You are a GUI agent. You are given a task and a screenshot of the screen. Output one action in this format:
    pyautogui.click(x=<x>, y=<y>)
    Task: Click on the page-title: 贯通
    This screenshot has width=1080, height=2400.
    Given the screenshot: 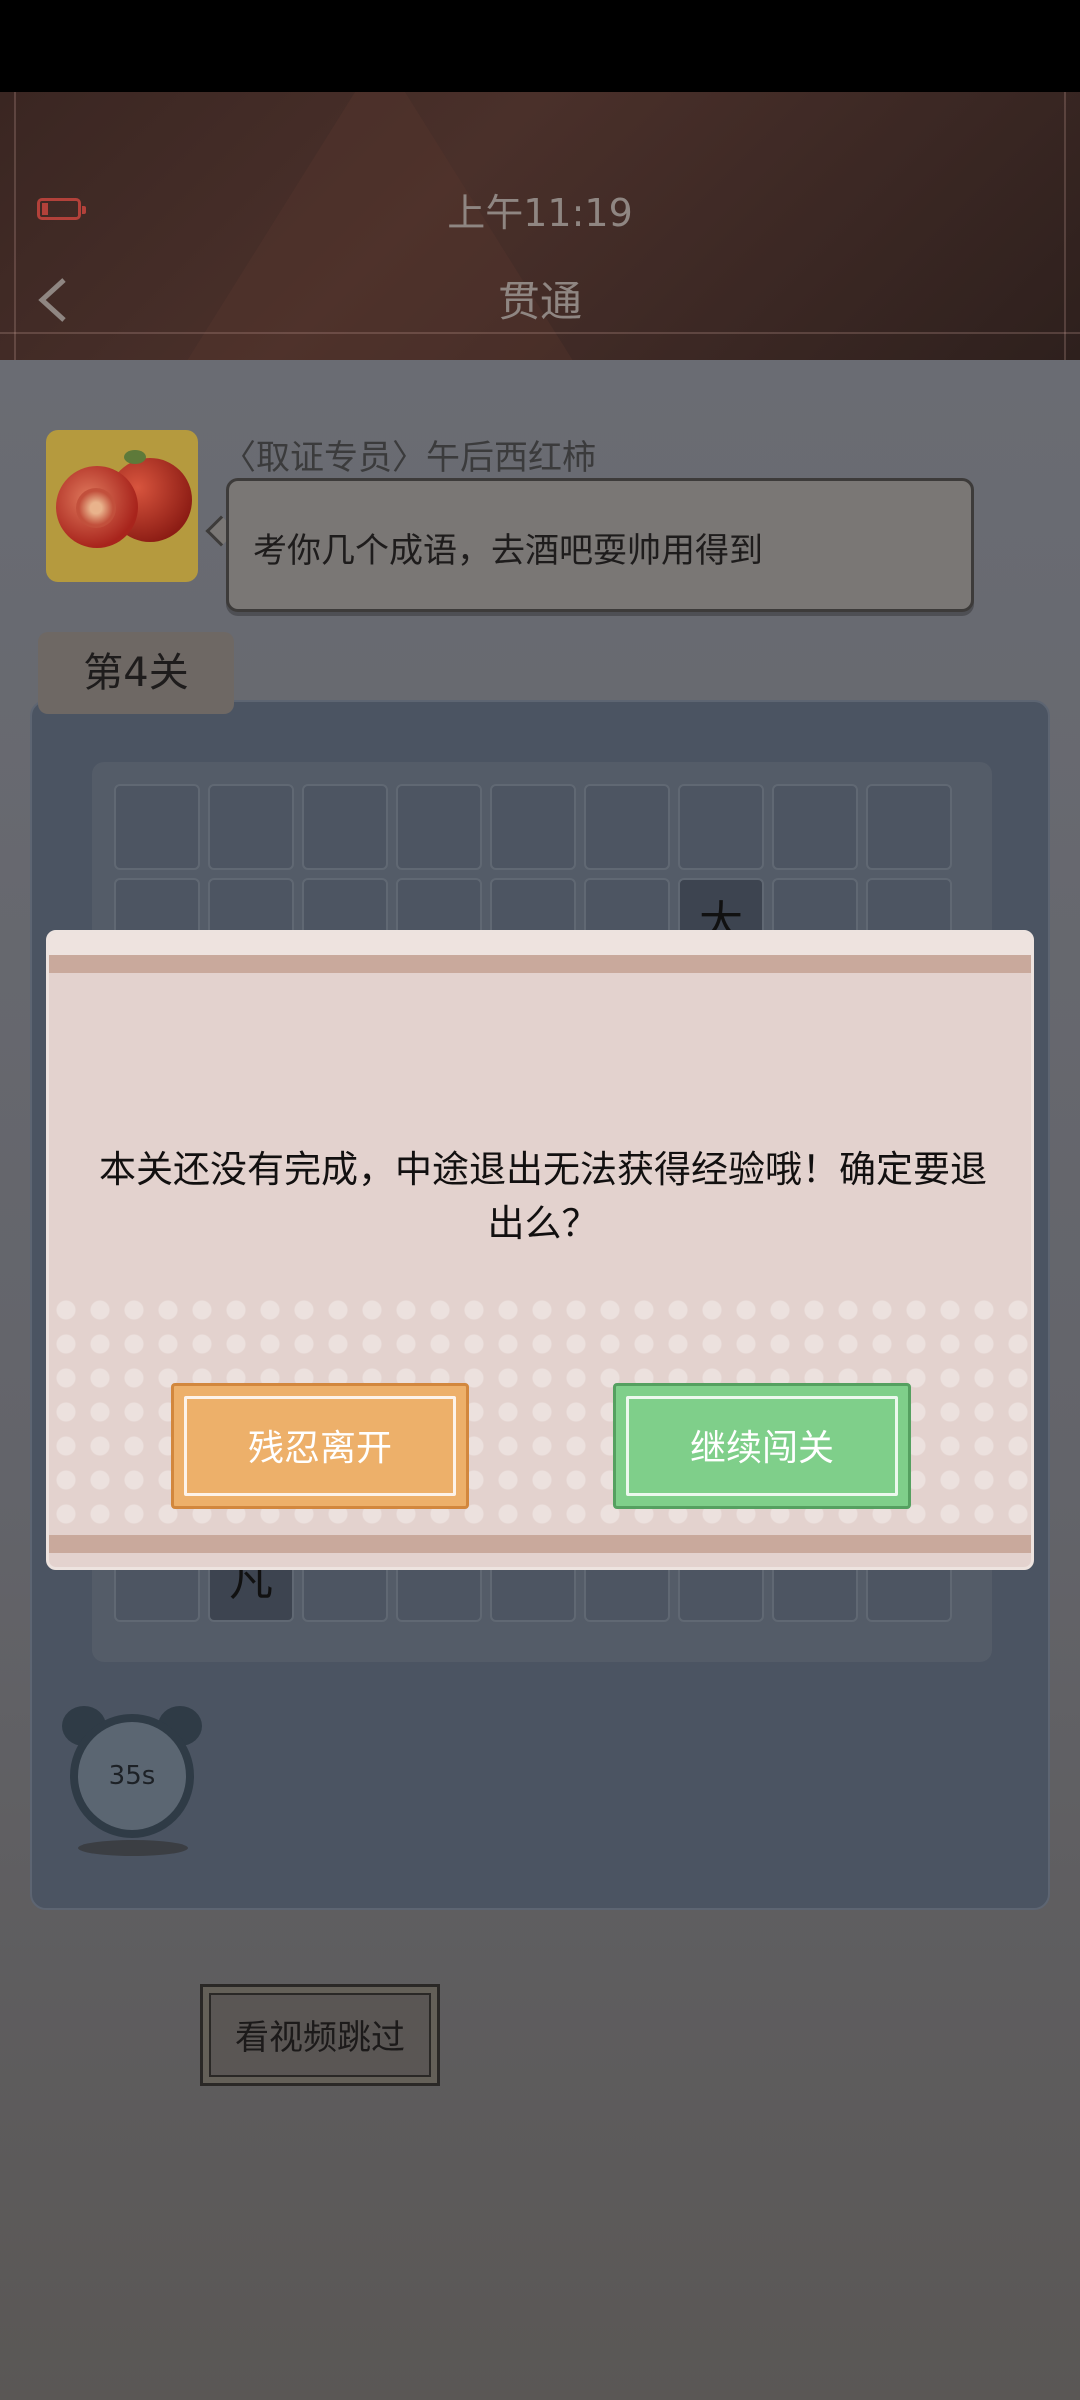 What is the action you would take?
    pyautogui.click(x=539, y=301)
    